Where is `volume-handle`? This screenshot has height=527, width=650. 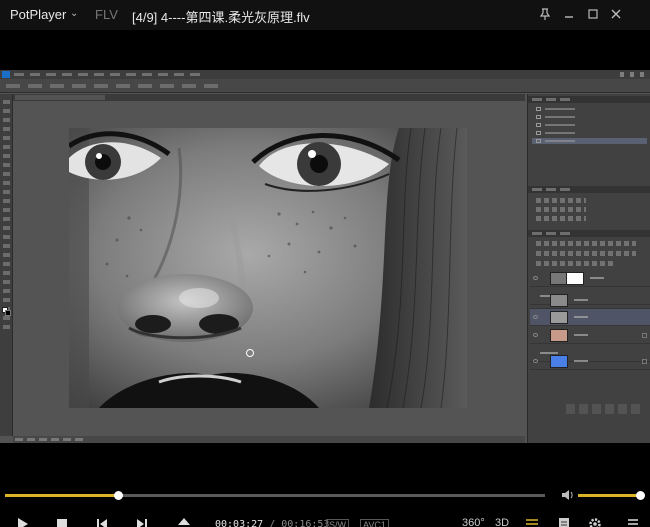 volume-handle is located at coordinates (641, 495).